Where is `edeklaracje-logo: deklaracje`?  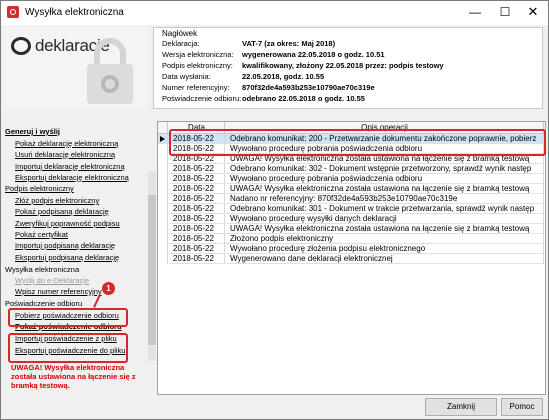
edeklaracje-logo: deklaracje is located at coordinates (76, 68).